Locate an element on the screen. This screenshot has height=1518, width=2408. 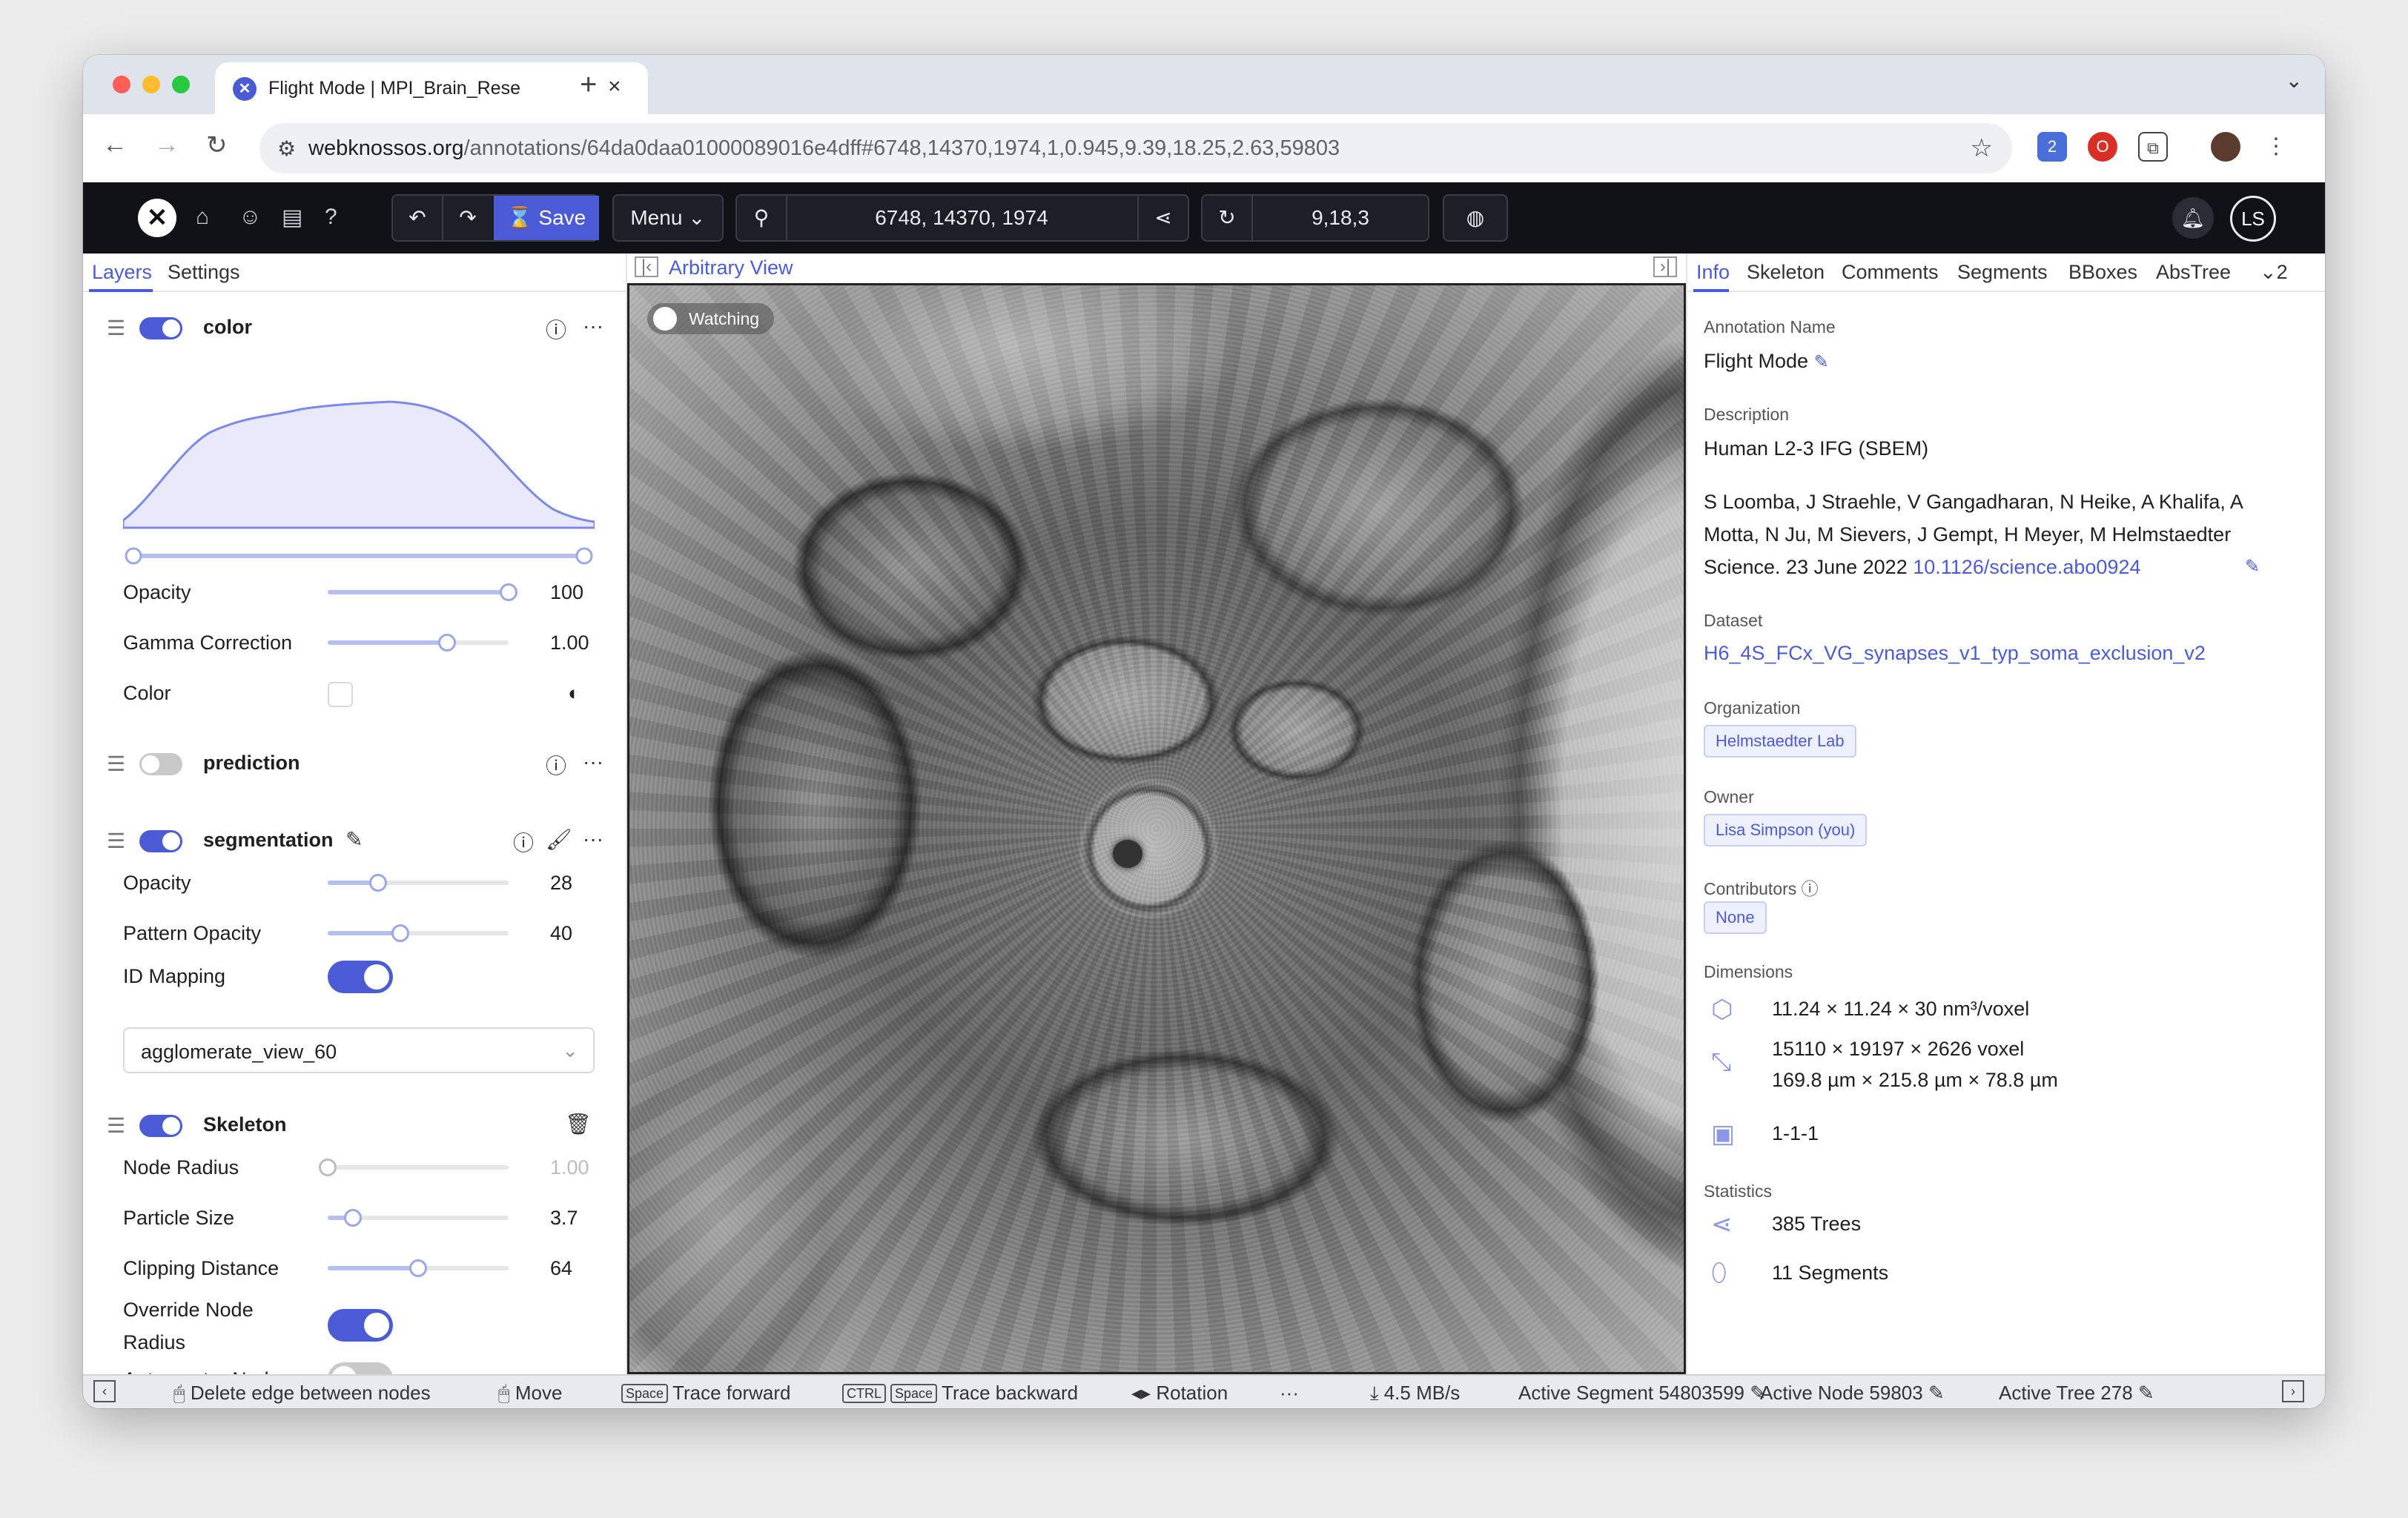
node-radius-value: 1.00 is located at coordinates (569, 1167).